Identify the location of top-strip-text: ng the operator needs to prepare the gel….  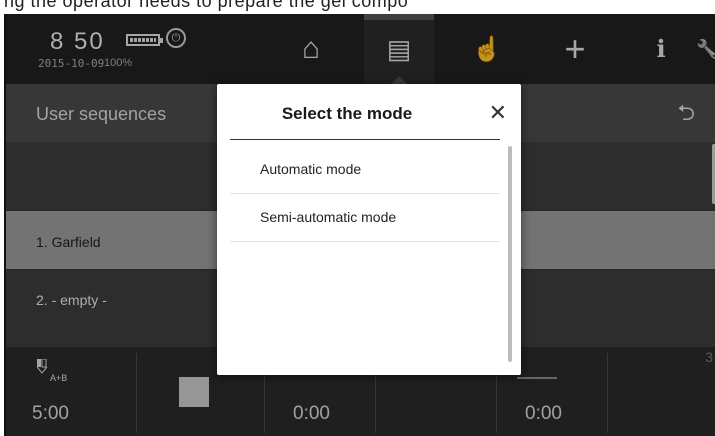
(206, 5).